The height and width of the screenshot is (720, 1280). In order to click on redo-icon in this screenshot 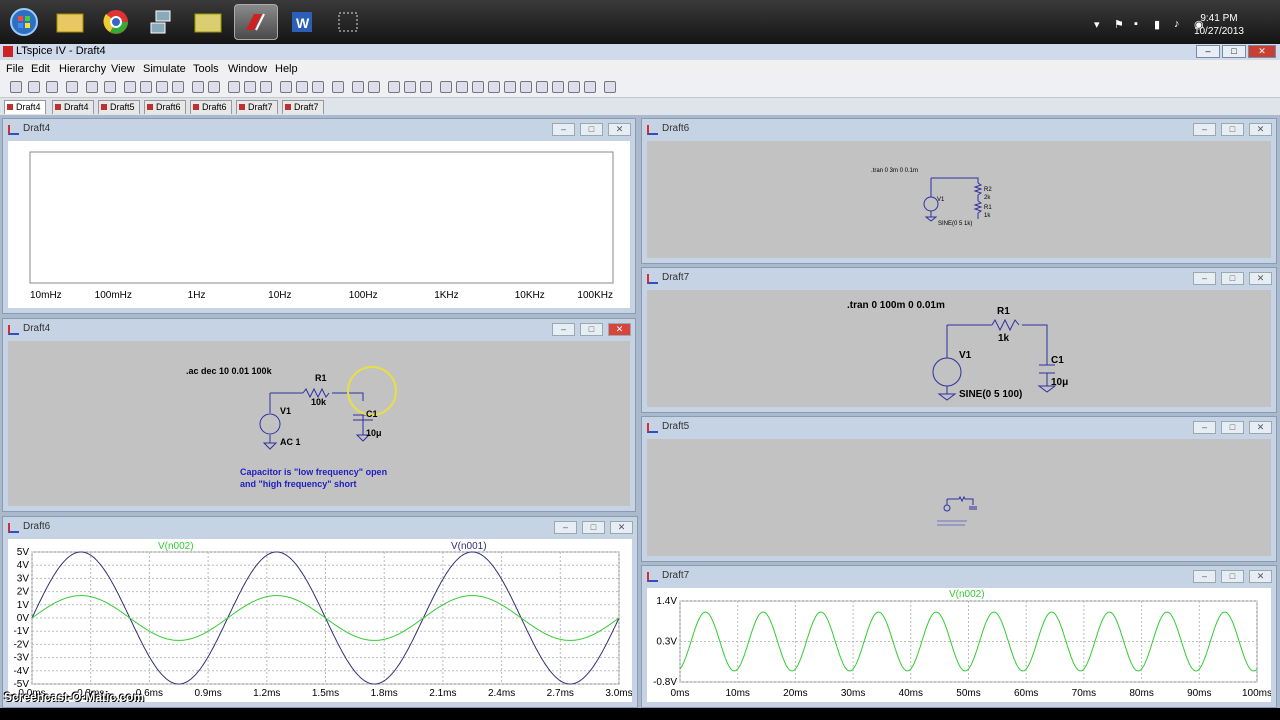, I will do `click(574, 87)`.